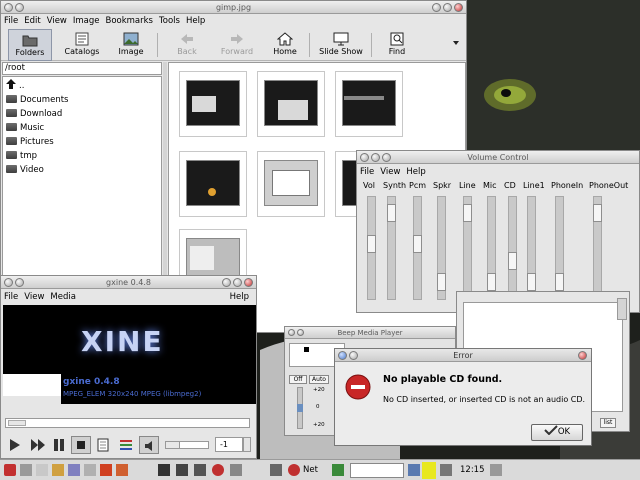  I want to click on channel-slider-vol, so click(371, 248).